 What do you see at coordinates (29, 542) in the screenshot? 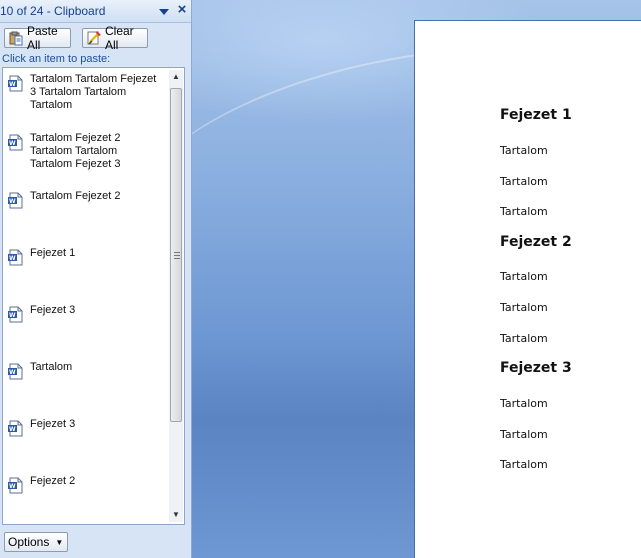
I see `options-label: Options` at bounding box center [29, 542].